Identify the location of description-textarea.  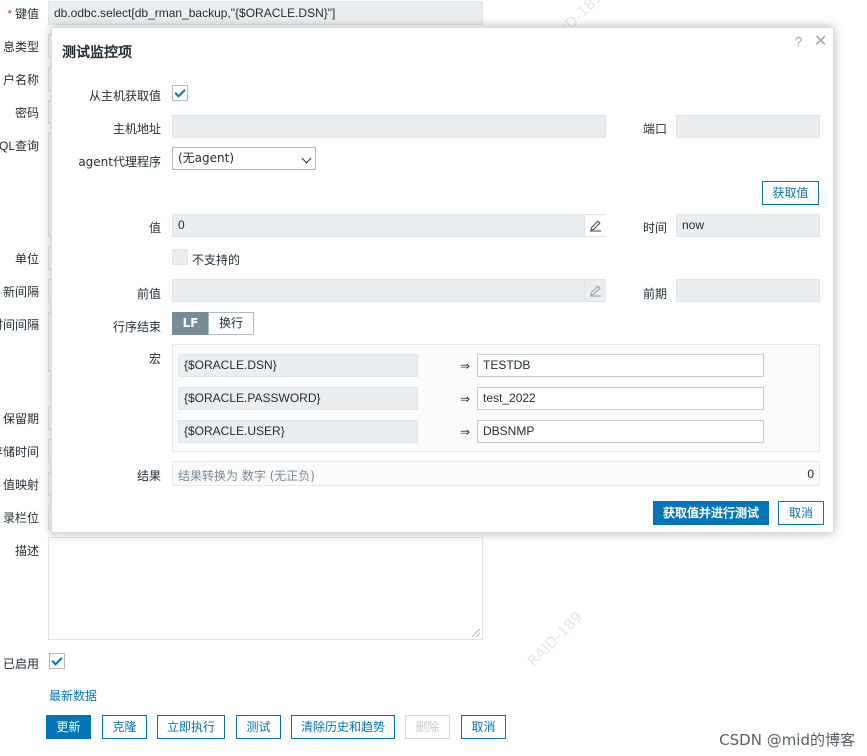
(265, 588).